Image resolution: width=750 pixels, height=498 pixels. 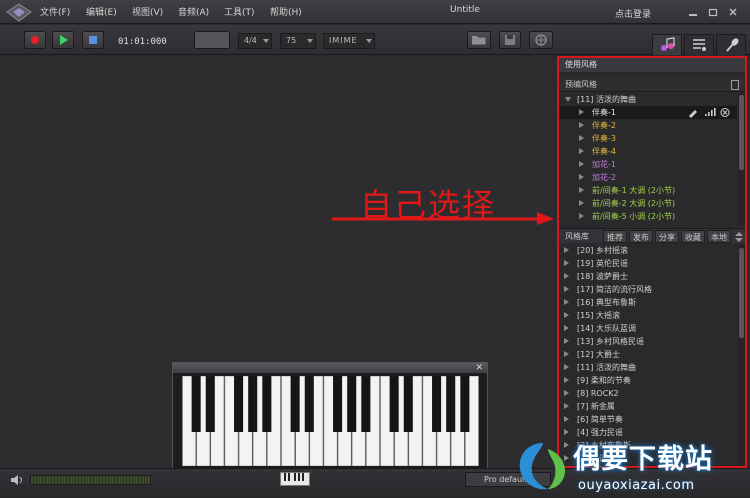 What do you see at coordinates (648, 177) in the screenshot?
I see `style-variation-item: 加花-2` at bounding box center [648, 177].